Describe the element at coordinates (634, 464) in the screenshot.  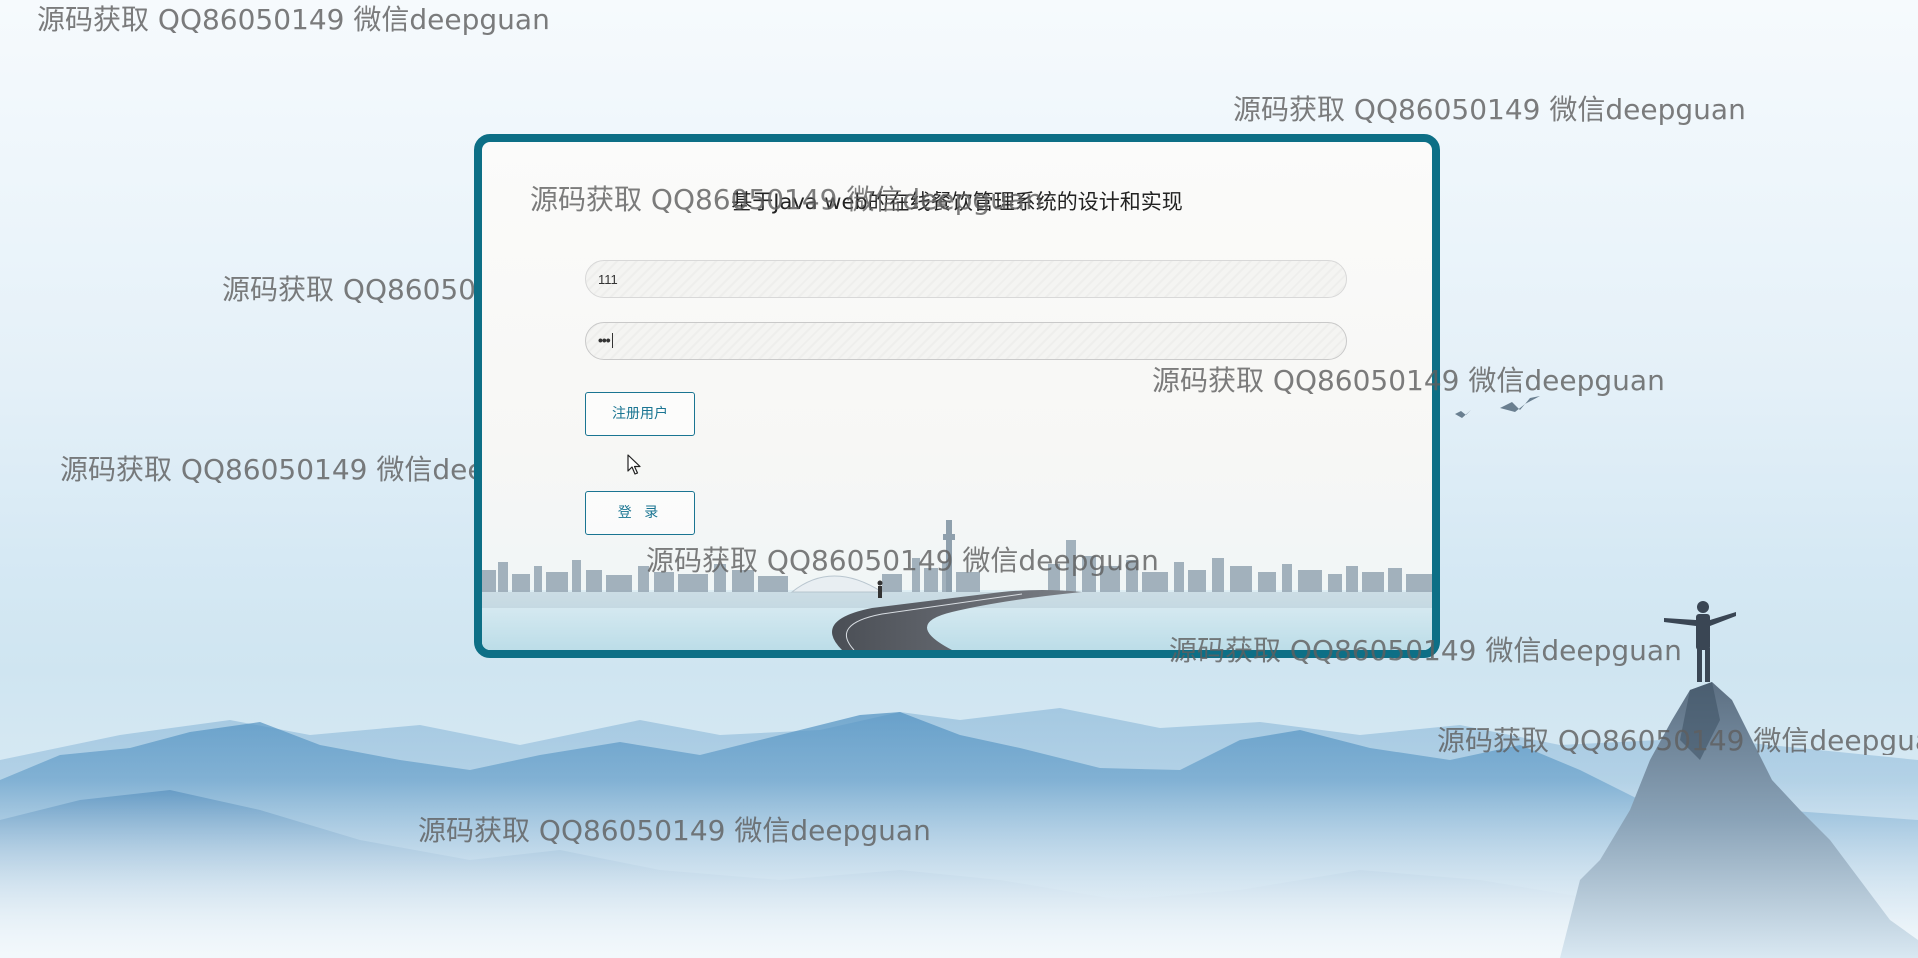
I see `arrow-cursor-icon` at that location.